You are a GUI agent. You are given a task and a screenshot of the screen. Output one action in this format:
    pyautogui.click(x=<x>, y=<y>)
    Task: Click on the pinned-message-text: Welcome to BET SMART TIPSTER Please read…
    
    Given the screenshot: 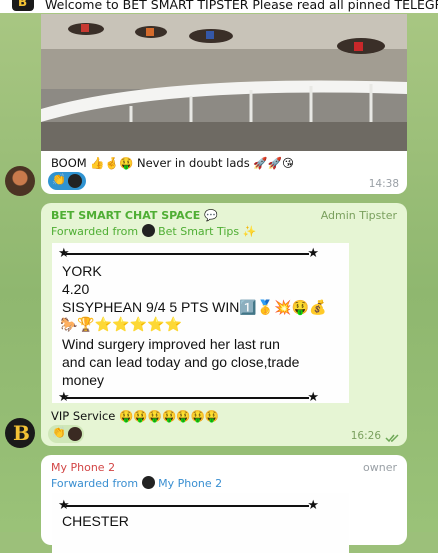 What is the action you would take?
    pyautogui.click(x=241, y=6)
    